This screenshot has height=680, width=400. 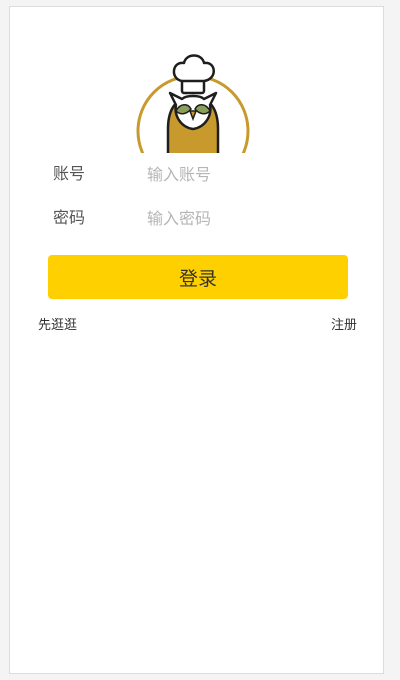 I want to click on account-row: 账号, so click(x=197, y=174).